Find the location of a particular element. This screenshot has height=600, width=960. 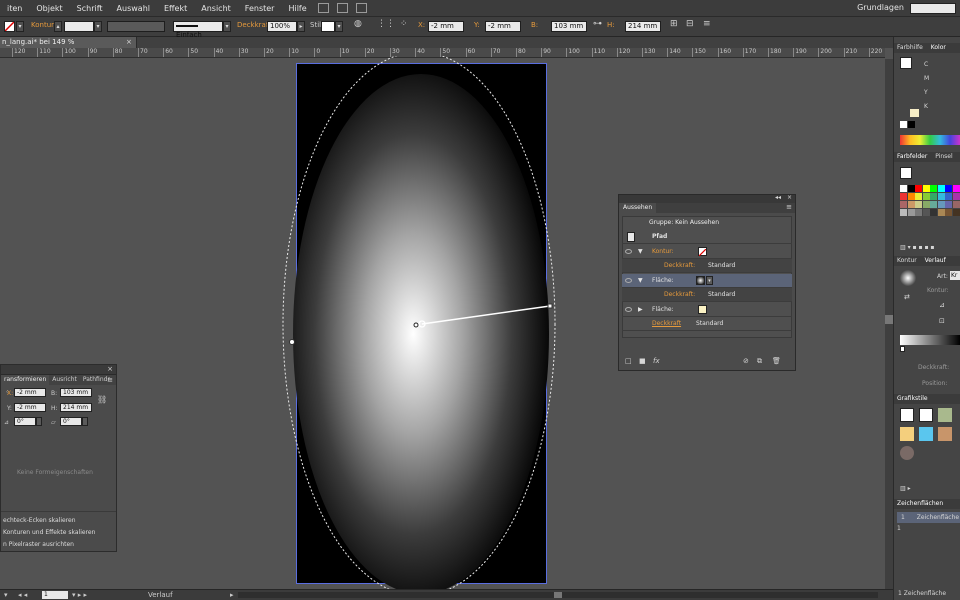

vertical-scrollbar-thumb is located at coordinates (889, 319).